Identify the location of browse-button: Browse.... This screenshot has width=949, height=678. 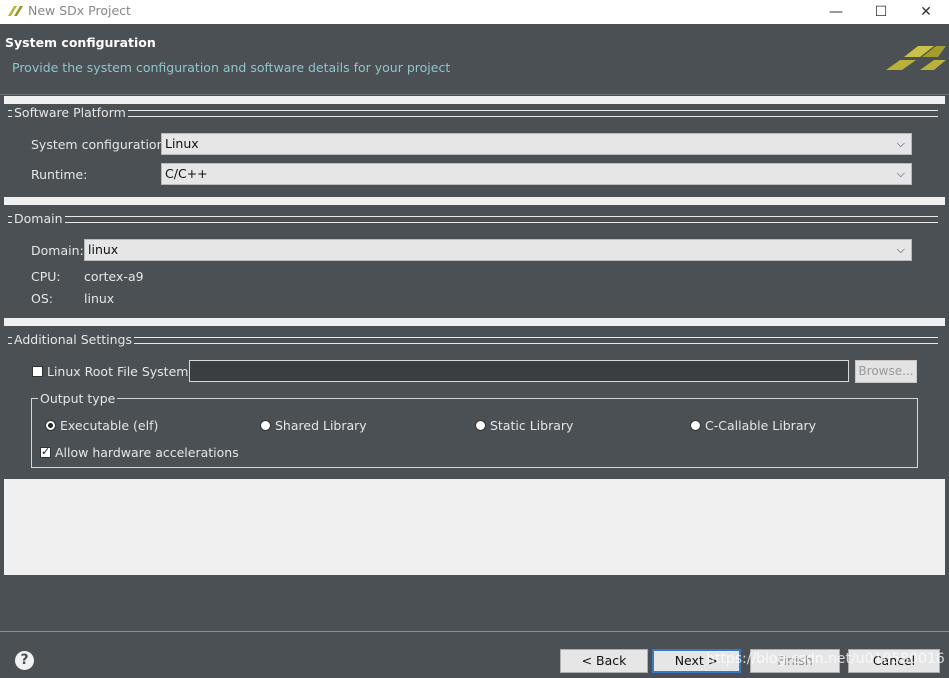
(886, 371).